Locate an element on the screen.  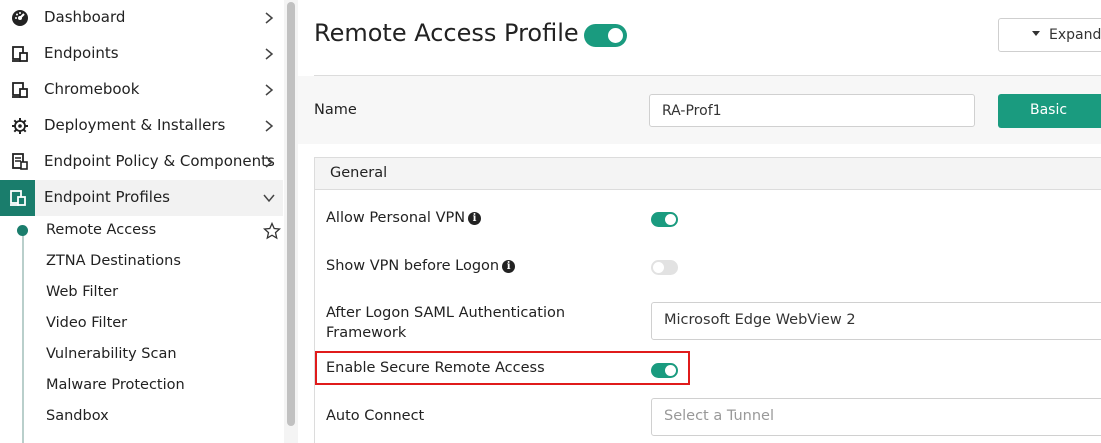
auto-connect-select: Select a Tunnel is located at coordinates (876, 417).